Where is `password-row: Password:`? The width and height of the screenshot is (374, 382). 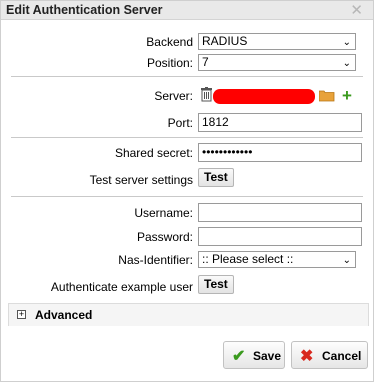
password-row: Password: is located at coordinates (187, 237).